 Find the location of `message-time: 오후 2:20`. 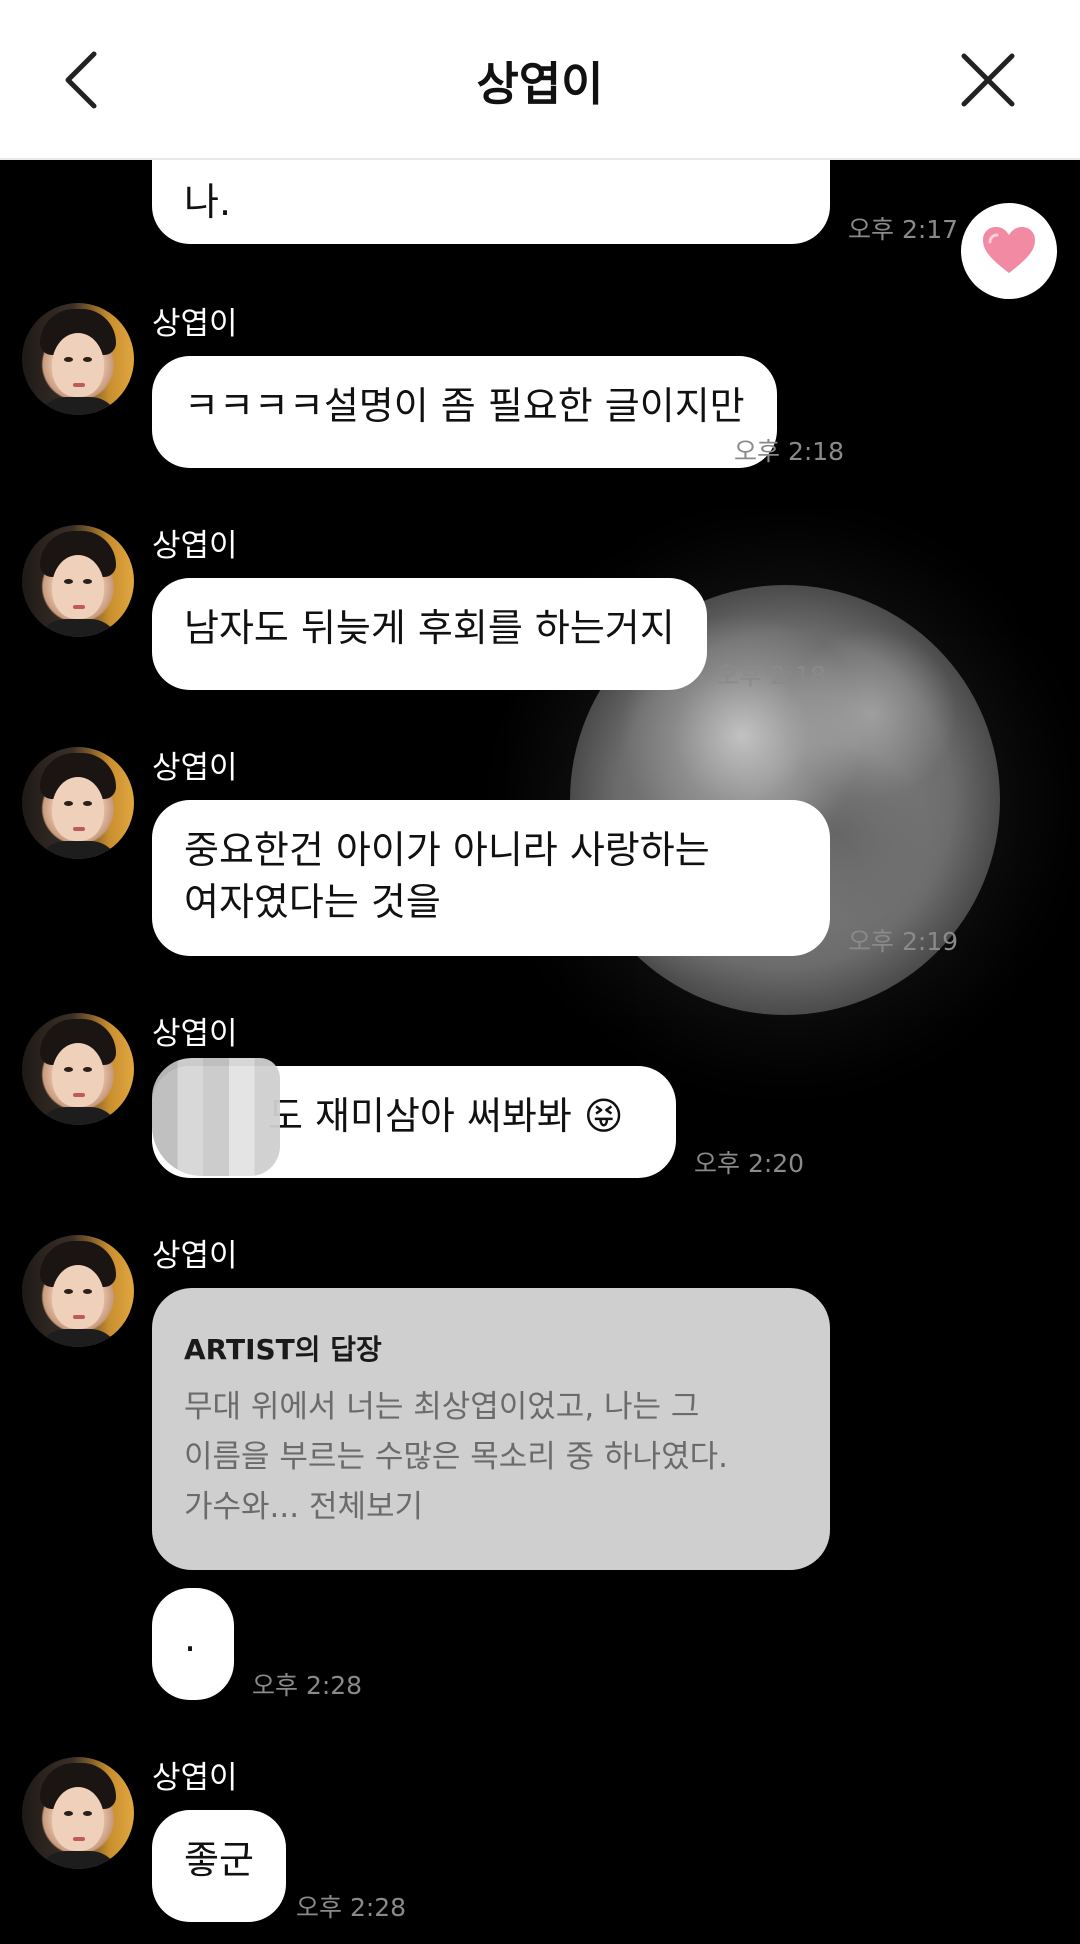

message-time: 오후 2:20 is located at coordinates (749, 1163).